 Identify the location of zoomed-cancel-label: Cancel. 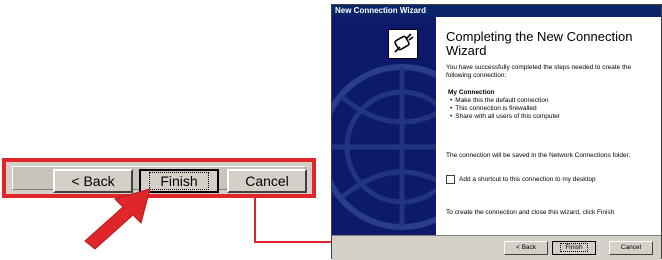
(267, 181).